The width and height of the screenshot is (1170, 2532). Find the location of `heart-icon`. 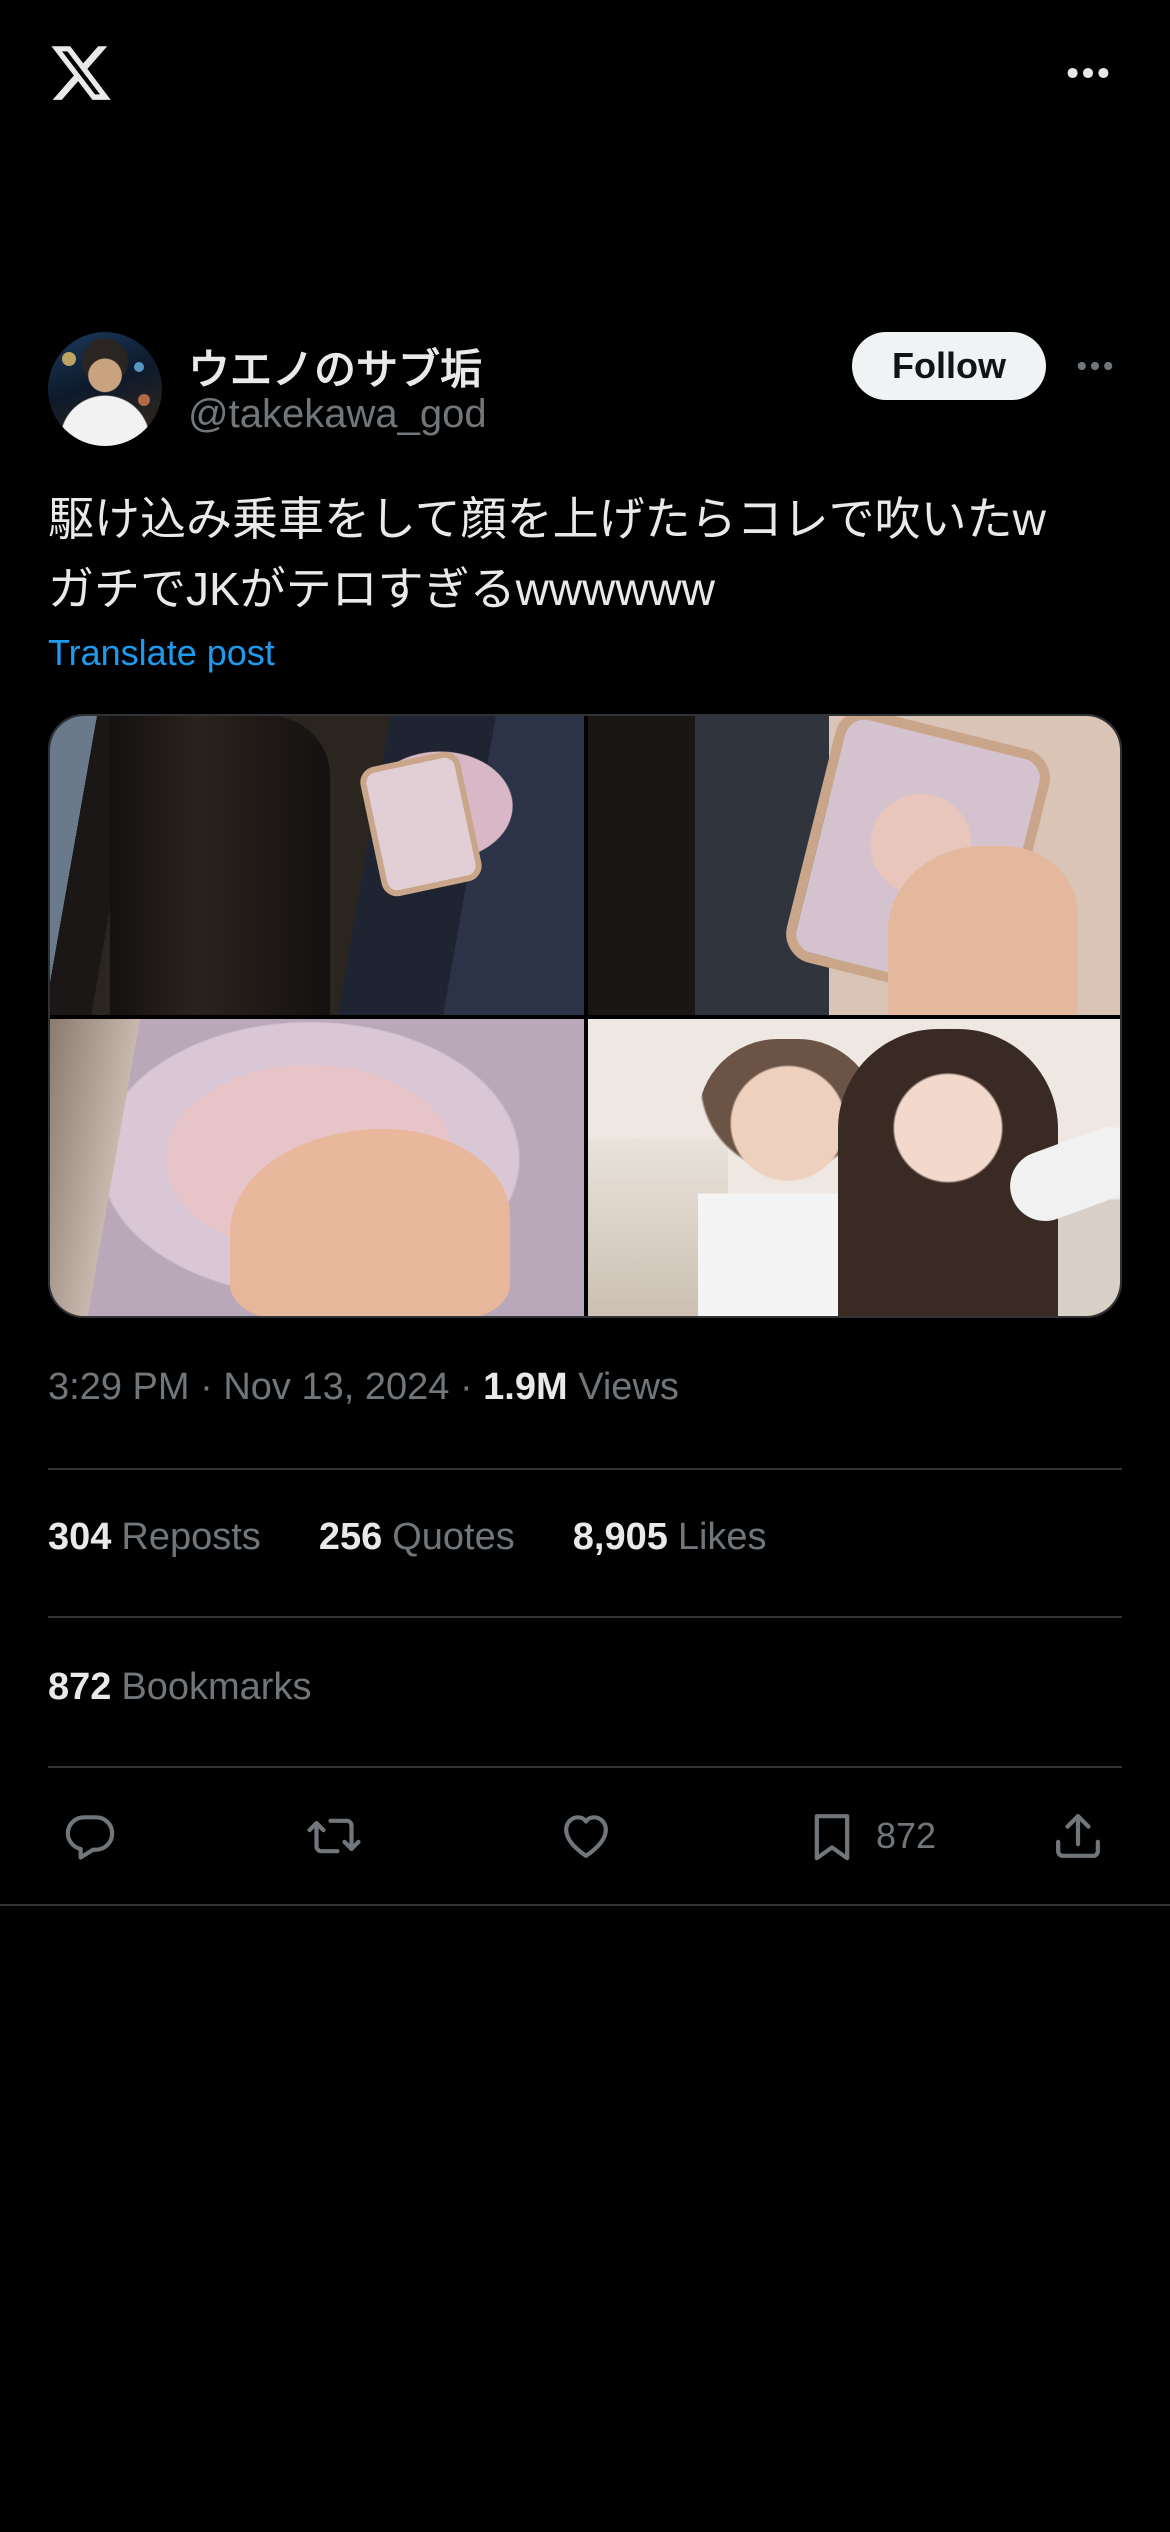

heart-icon is located at coordinates (586, 1836).